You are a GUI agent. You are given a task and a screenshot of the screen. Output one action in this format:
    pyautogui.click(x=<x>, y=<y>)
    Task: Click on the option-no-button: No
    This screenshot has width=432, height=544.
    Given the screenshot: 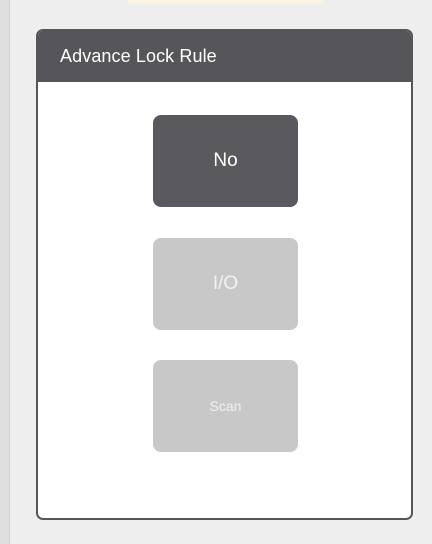 What is the action you would take?
    pyautogui.click(x=225, y=161)
    